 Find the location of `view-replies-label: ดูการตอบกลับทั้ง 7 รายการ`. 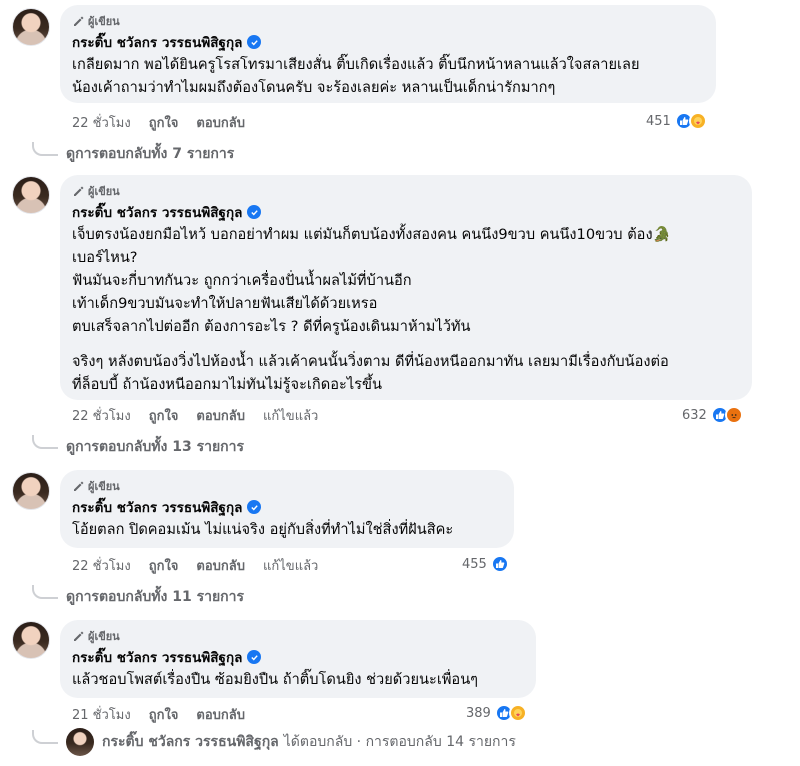

view-replies-label: ดูการตอบกลับทั้ง 7 รายการ is located at coordinates (150, 154).